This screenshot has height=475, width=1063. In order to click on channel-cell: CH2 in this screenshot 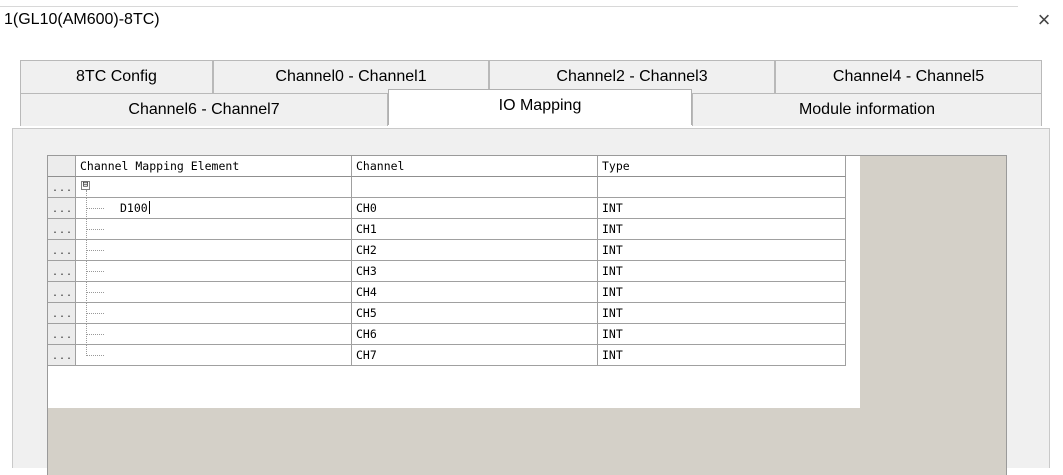, I will do `click(475, 250)`.